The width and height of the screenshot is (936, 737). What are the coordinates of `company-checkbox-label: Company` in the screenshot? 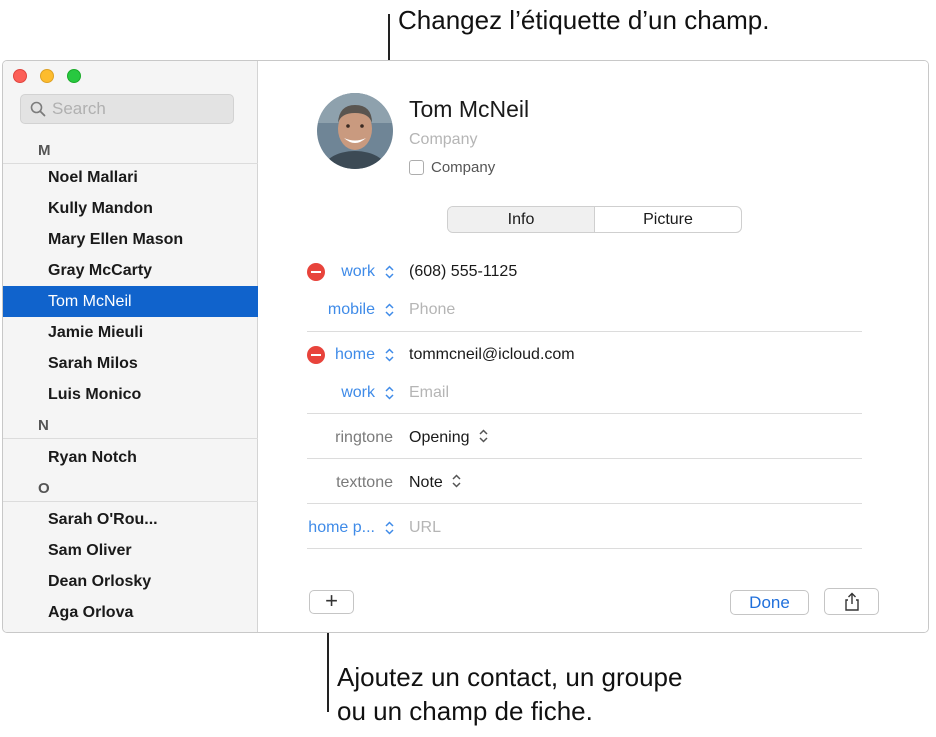 It's located at (463, 167).